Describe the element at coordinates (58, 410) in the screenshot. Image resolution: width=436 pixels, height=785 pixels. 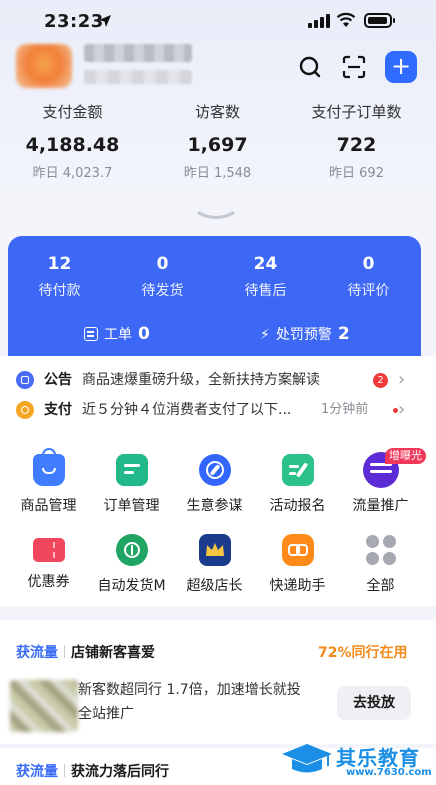
I see `notice-tag: 支付` at that location.